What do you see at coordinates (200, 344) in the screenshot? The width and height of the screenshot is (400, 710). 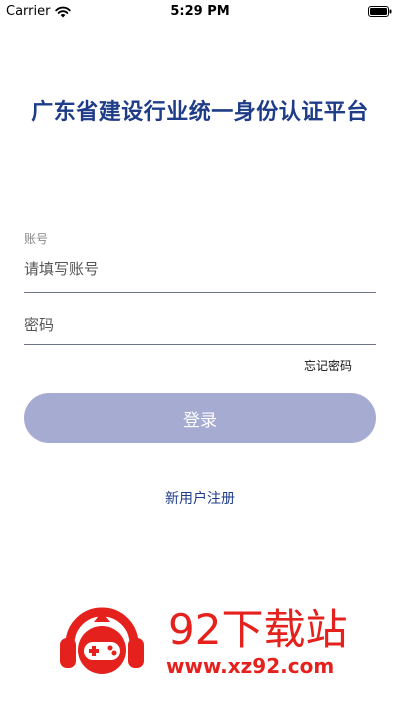 I see `password-underline` at bounding box center [200, 344].